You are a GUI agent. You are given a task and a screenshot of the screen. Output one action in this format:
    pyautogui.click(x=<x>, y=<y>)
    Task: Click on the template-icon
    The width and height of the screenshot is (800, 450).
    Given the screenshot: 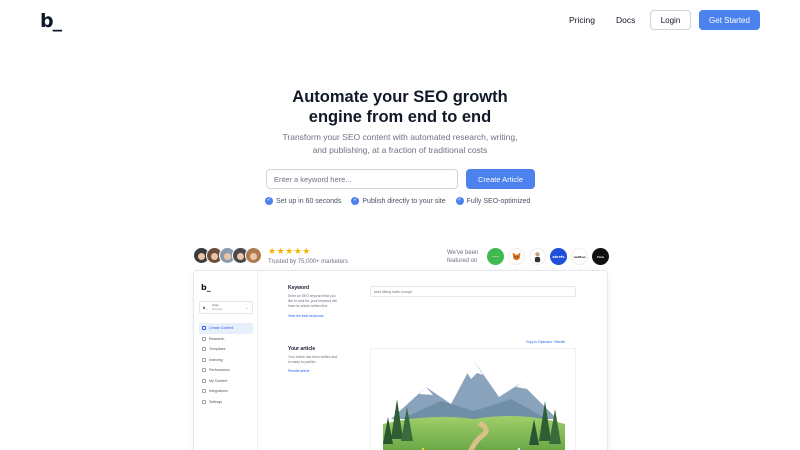 What is the action you would take?
    pyautogui.click(x=204, y=349)
    